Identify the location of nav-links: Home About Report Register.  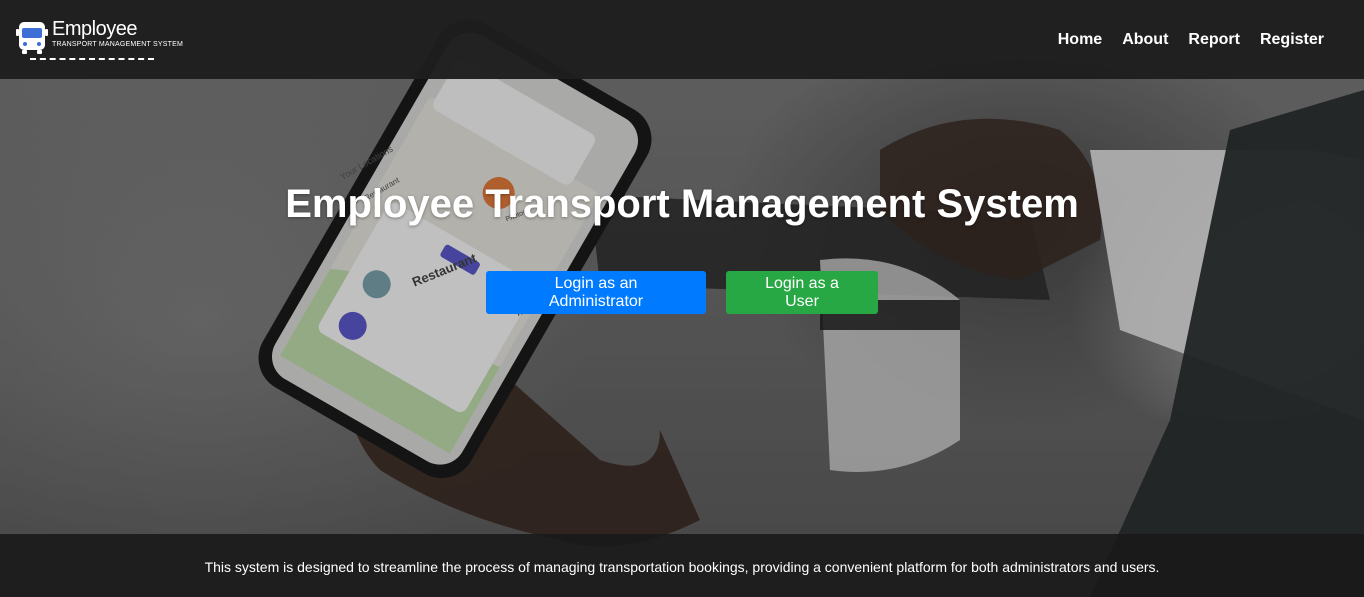
(1191, 40).